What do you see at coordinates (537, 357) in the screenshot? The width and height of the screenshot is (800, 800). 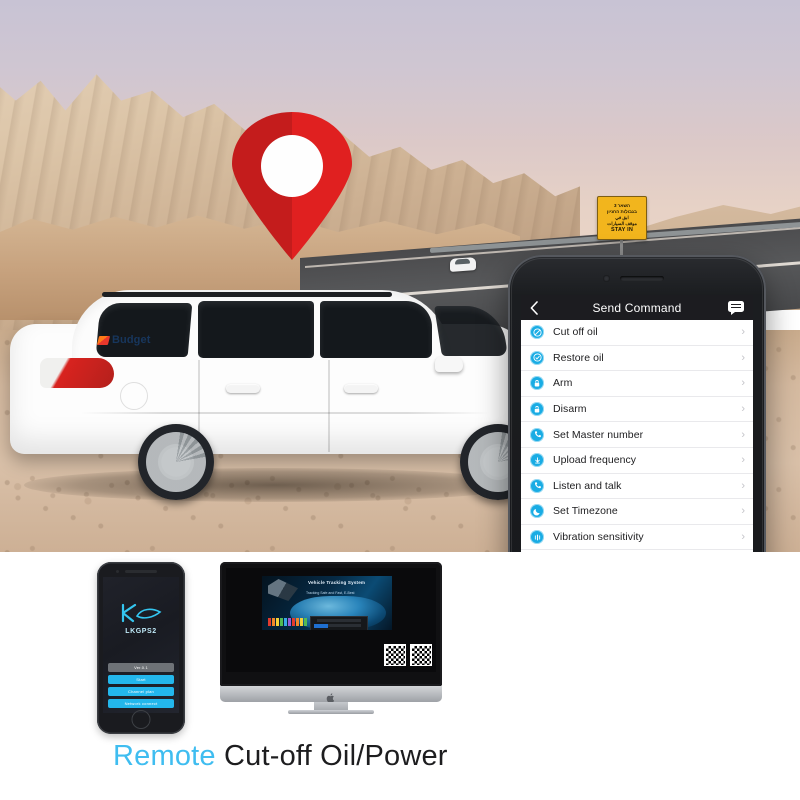 I see `oil-restore-icon` at bounding box center [537, 357].